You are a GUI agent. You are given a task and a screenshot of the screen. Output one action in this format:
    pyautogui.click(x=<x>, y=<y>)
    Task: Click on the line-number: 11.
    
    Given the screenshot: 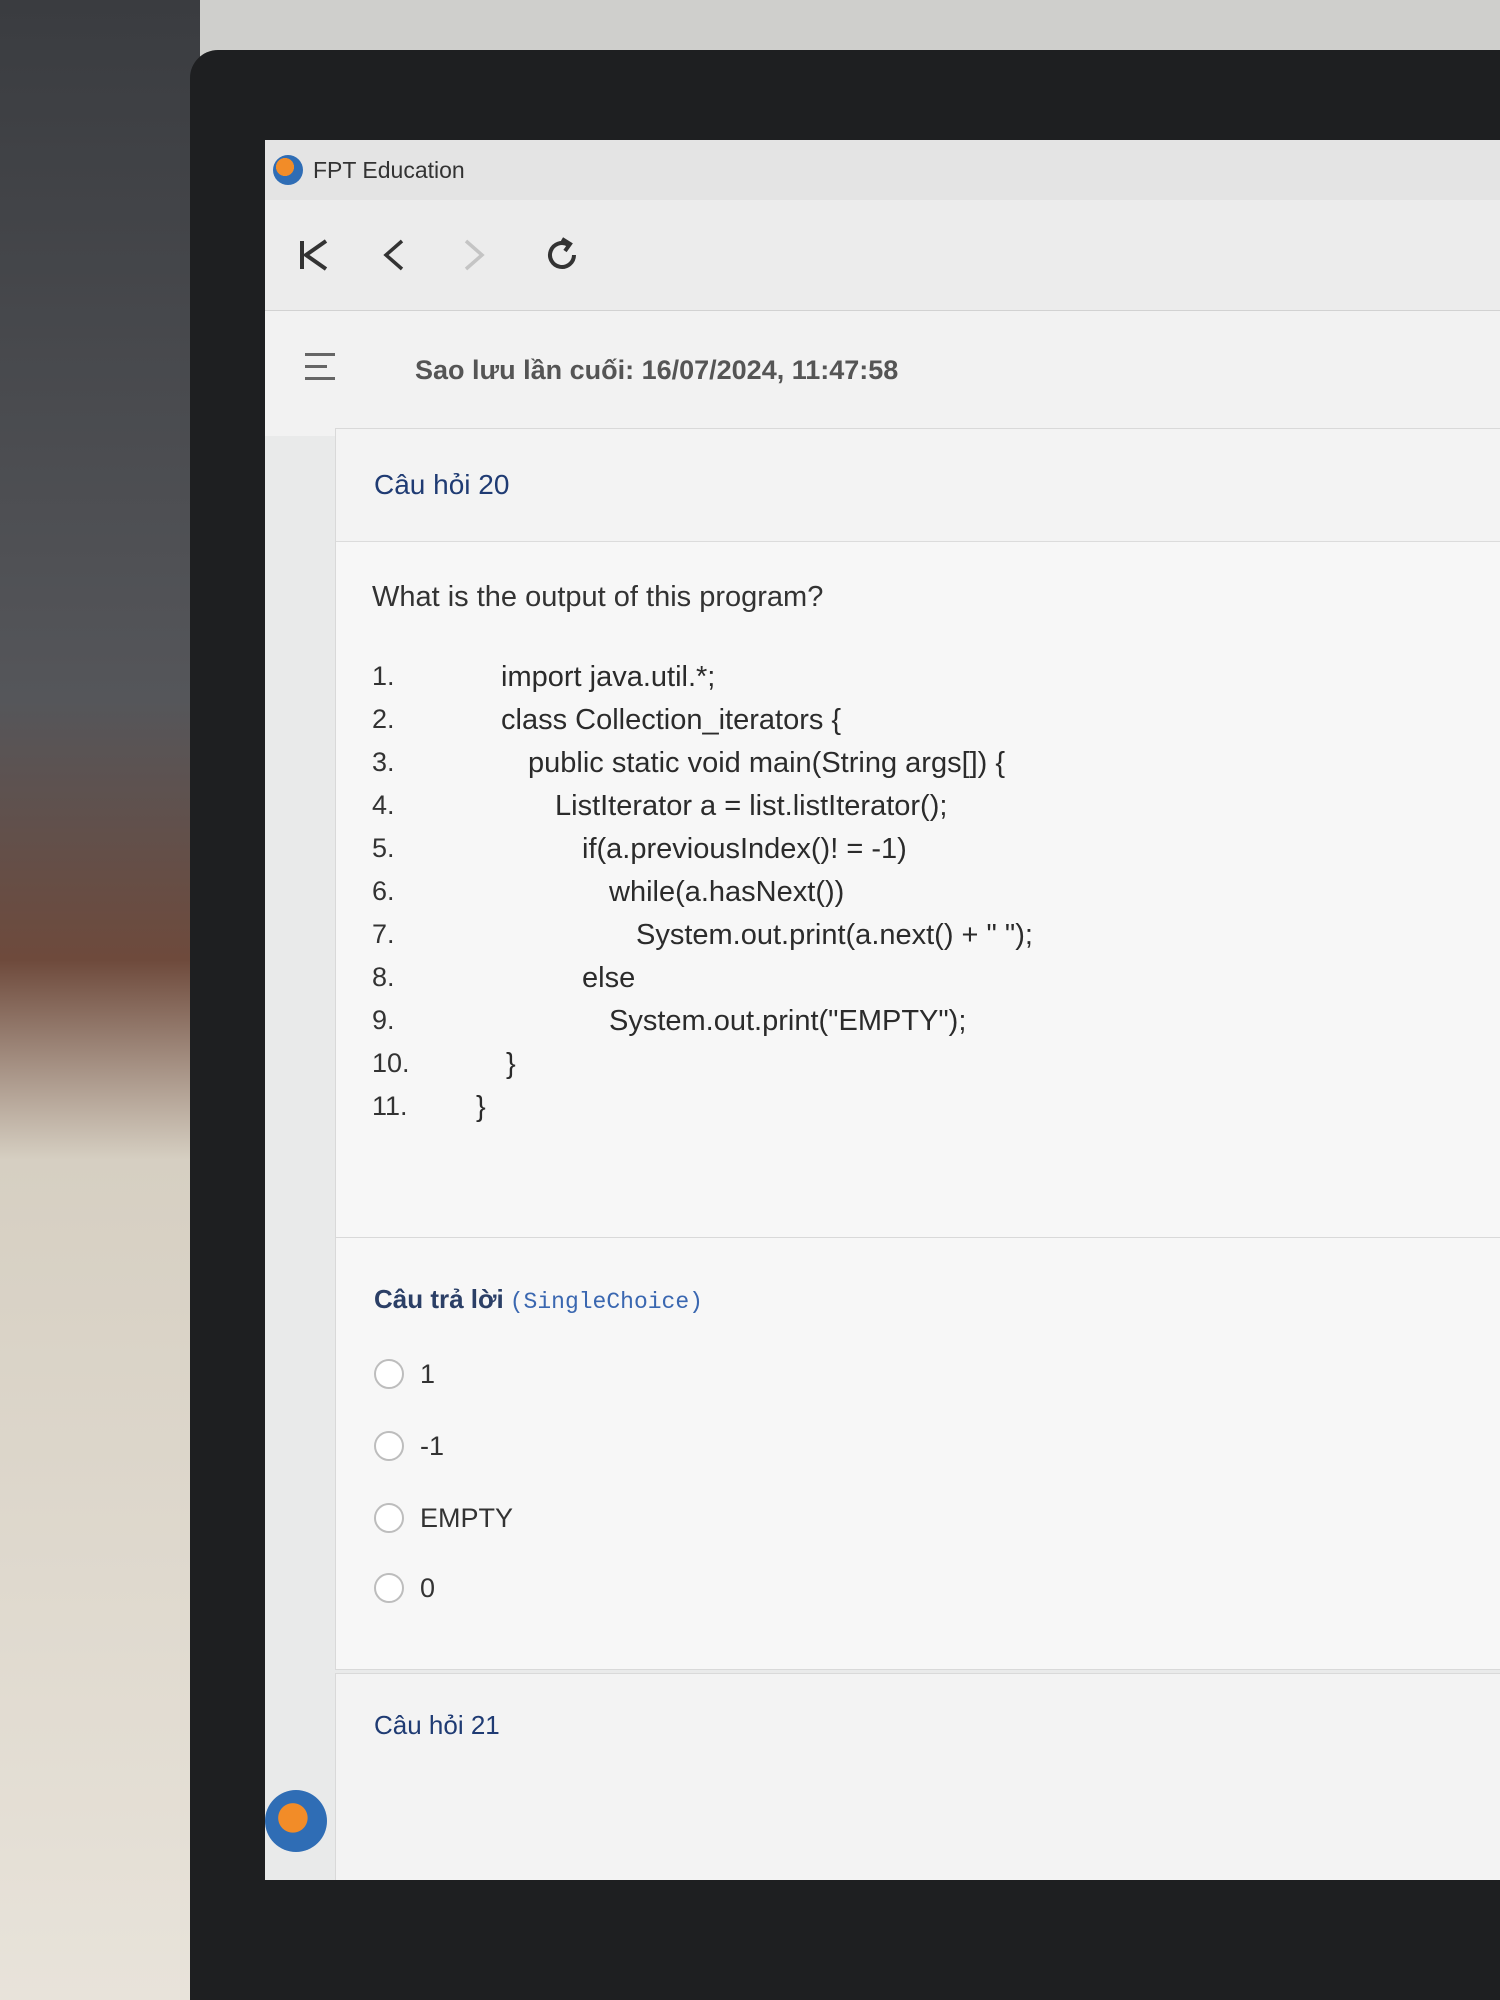 What is the action you would take?
    pyautogui.click(x=390, y=1106)
    